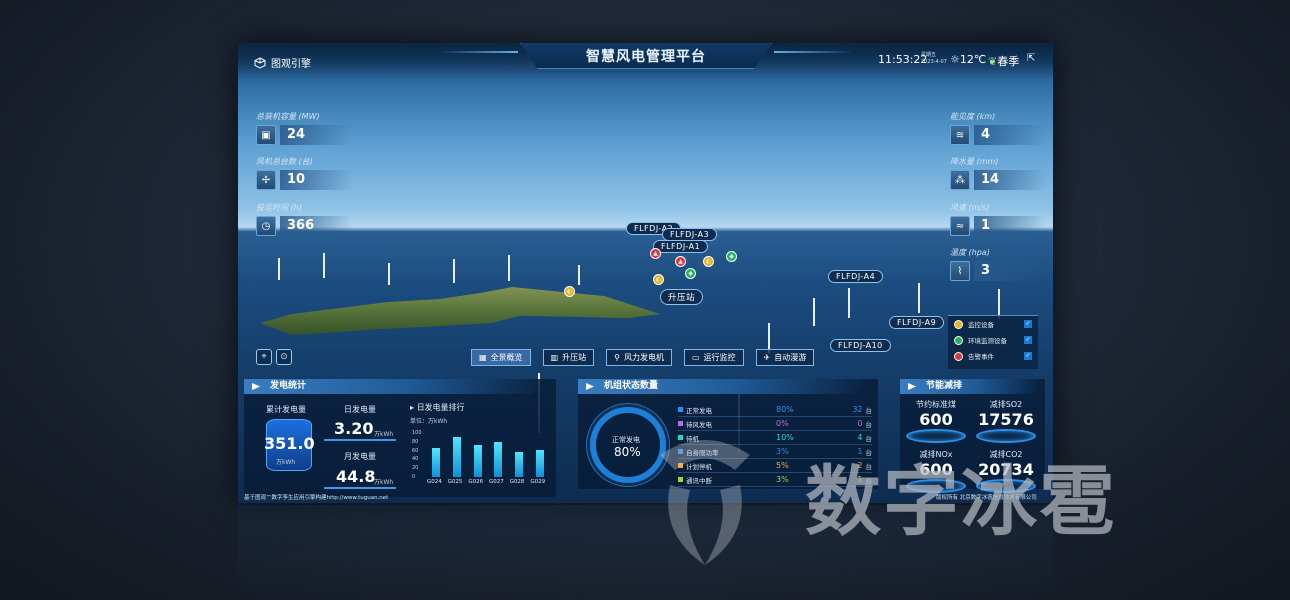 The width and height of the screenshot is (1290, 600). I want to click on y-tick-label: 0, so click(414, 477).